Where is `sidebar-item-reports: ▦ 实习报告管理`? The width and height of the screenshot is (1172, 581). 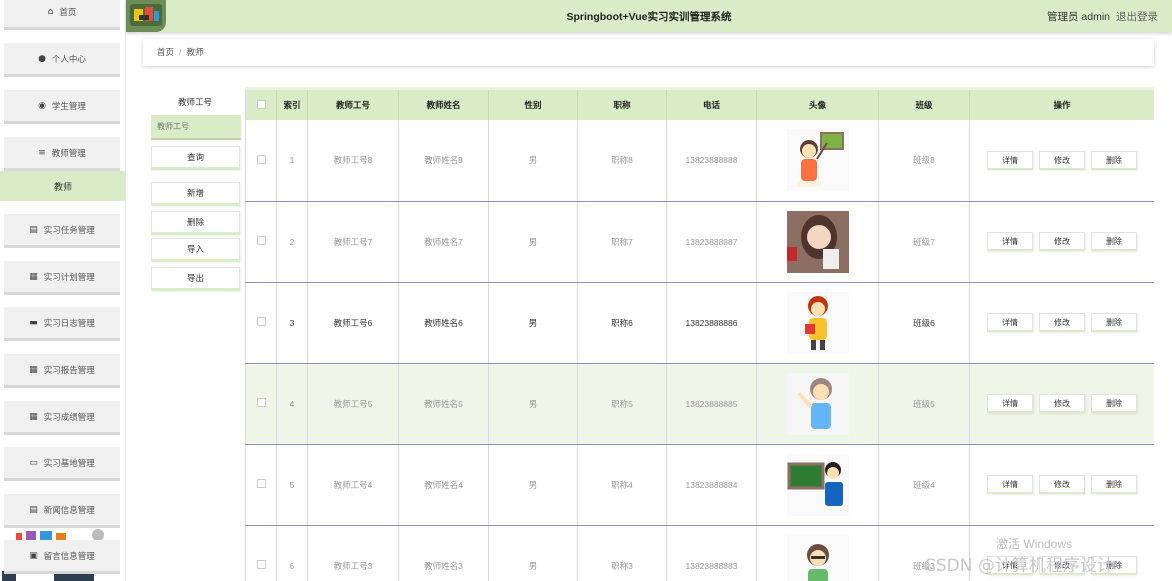
sidebar-item-reports: ▦ 实习报告管理 is located at coordinates (62, 371).